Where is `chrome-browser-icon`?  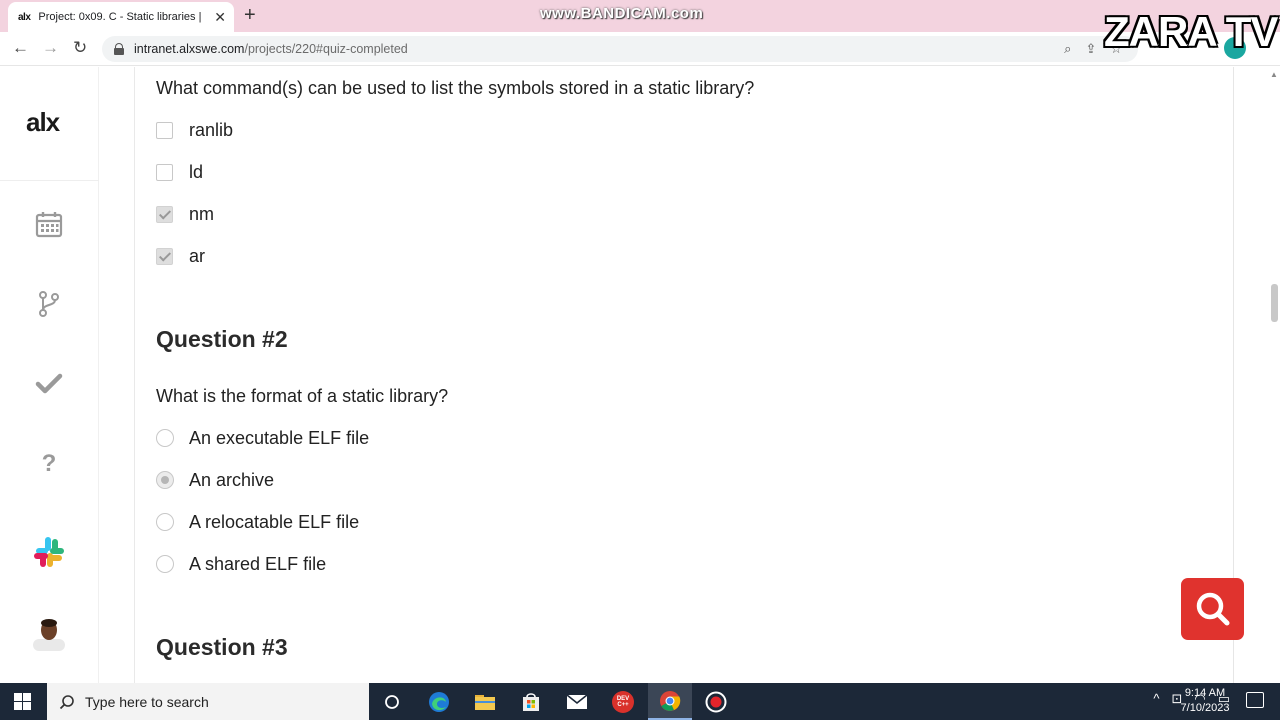 chrome-browser-icon is located at coordinates (670, 701).